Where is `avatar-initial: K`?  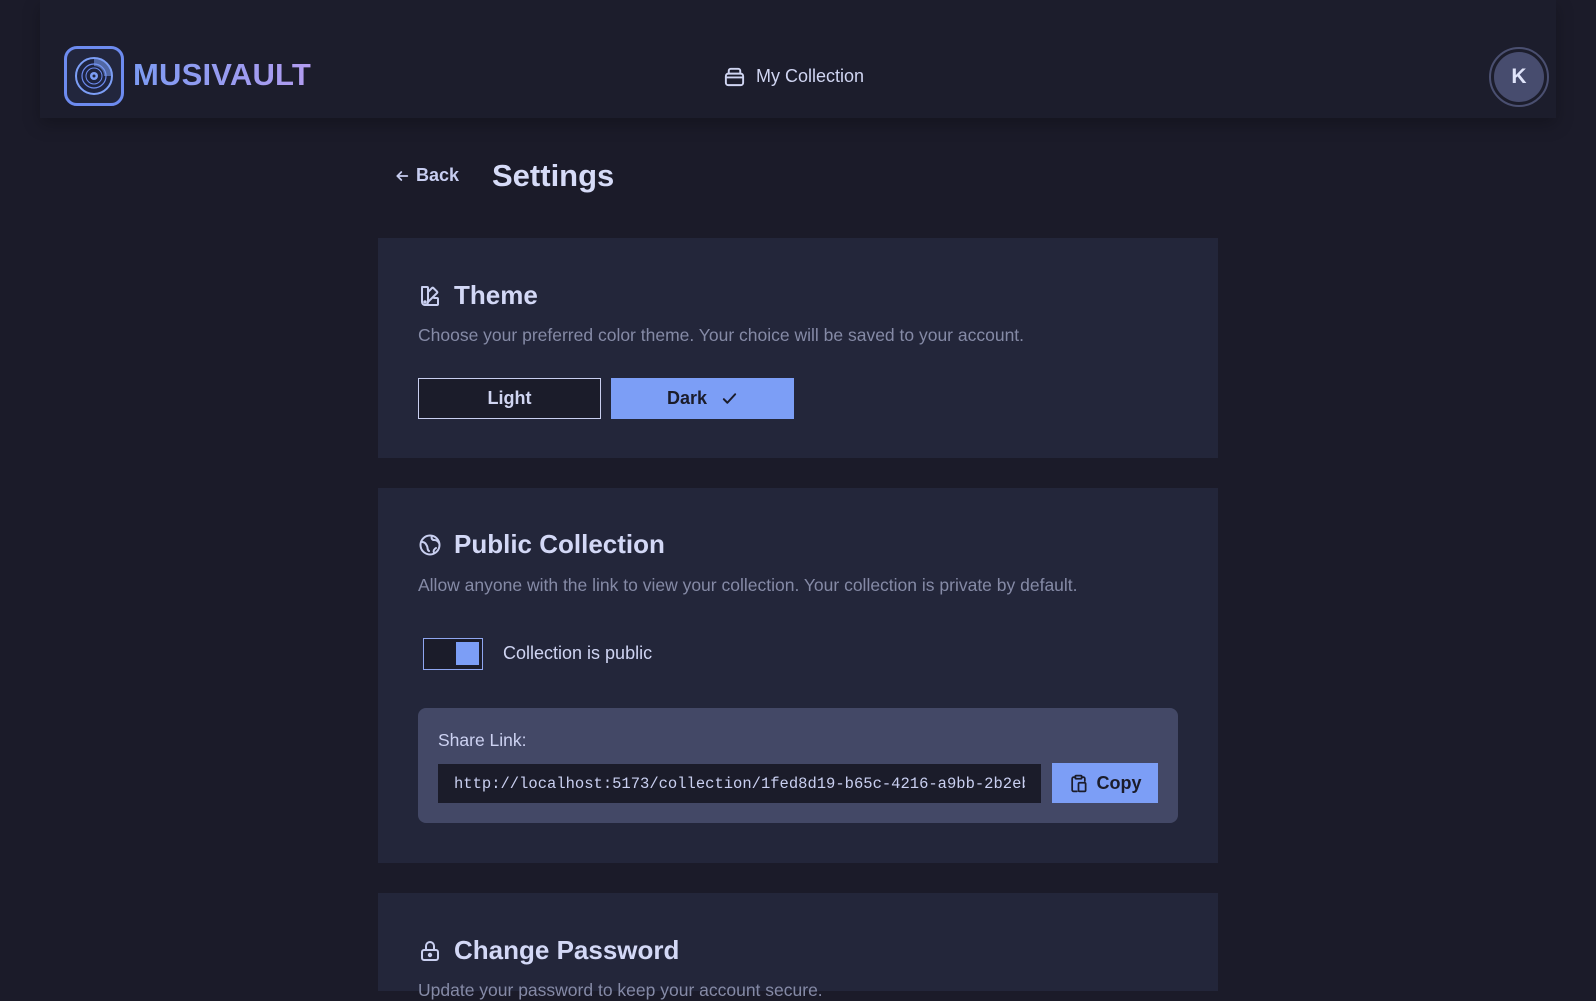 avatar-initial: K is located at coordinates (1519, 77).